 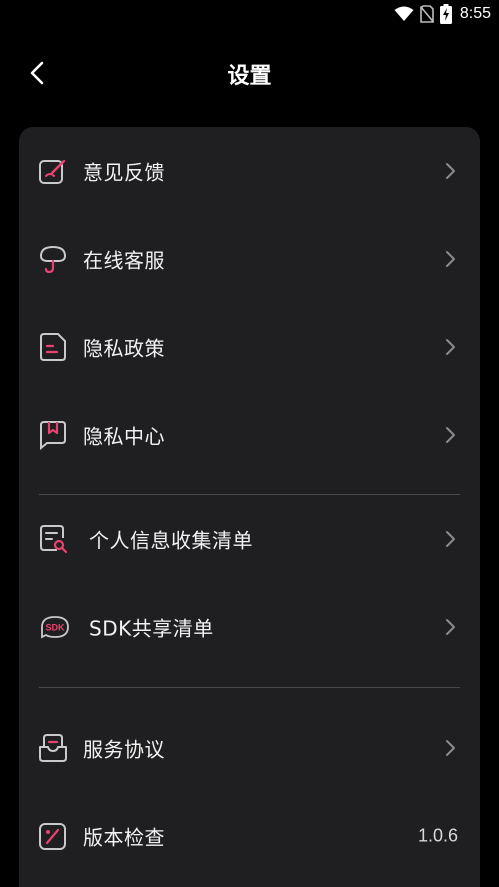 I want to click on settings-item-label: 隐私中心, so click(x=124, y=436).